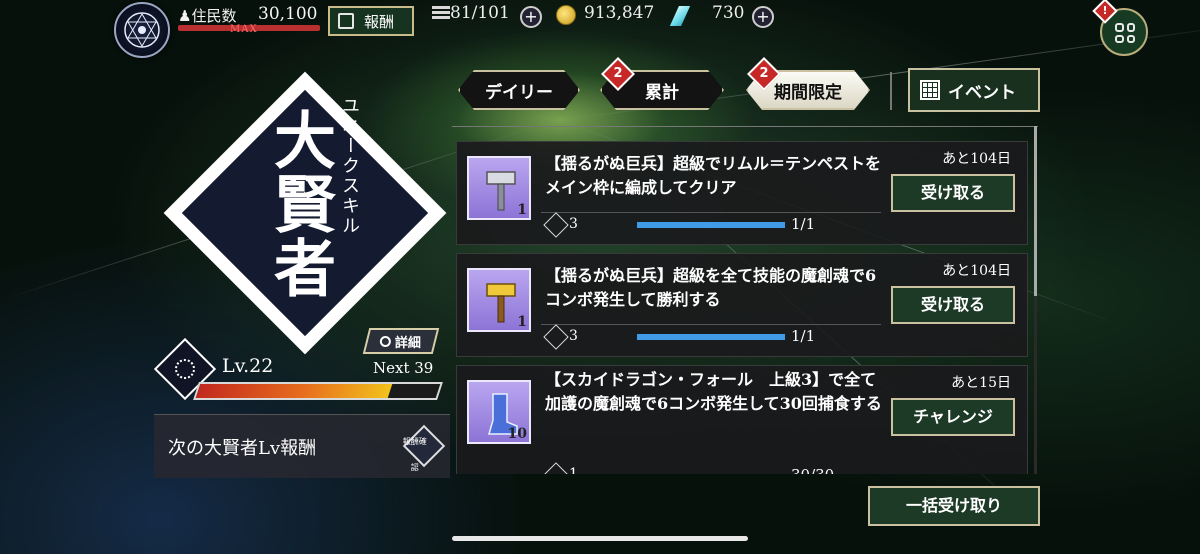  What do you see at coordinates (346, 21) in the screenshot?
I see `gift-icon` at bounding box center [346, 21].